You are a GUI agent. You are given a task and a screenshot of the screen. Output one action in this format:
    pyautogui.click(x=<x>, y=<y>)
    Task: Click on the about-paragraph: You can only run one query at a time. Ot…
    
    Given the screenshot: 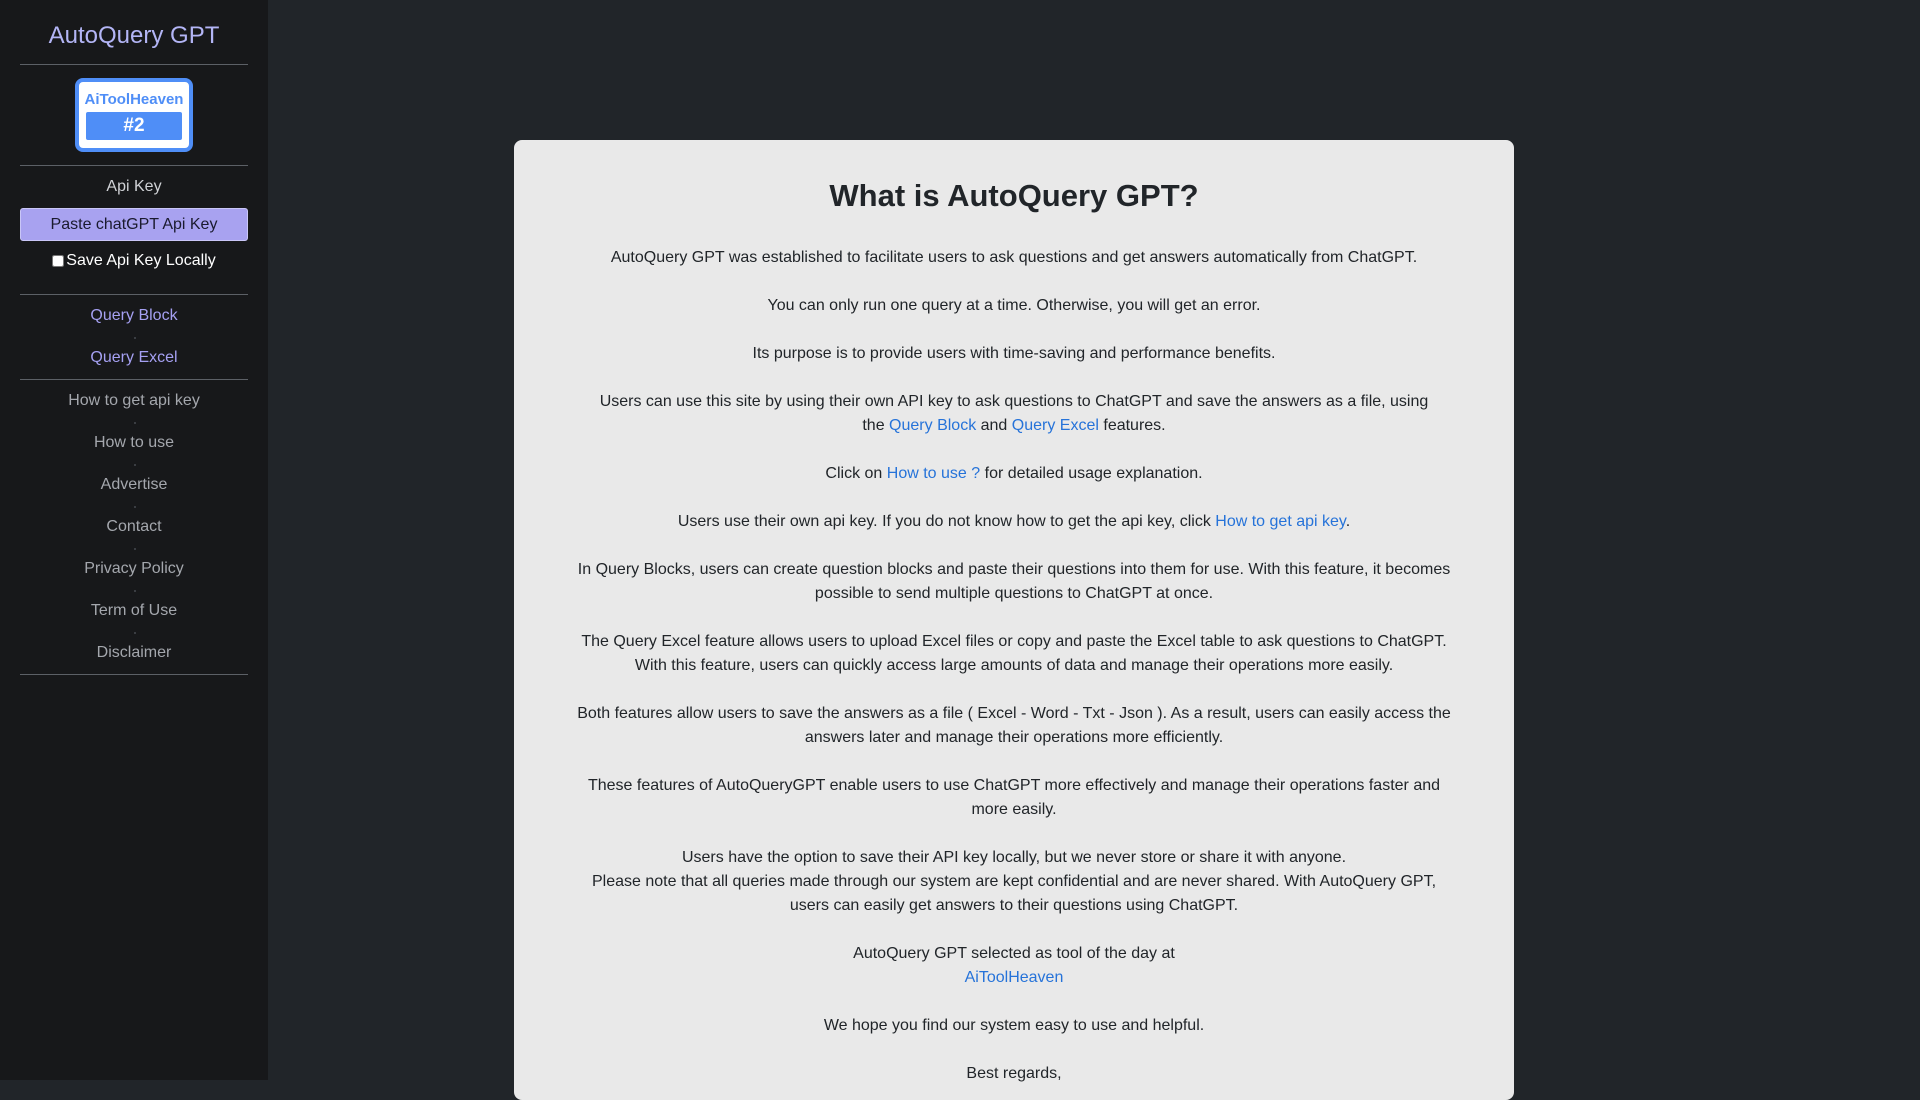 What is the action you would take?
    pyautogui.click(x=1014, y=305)
    